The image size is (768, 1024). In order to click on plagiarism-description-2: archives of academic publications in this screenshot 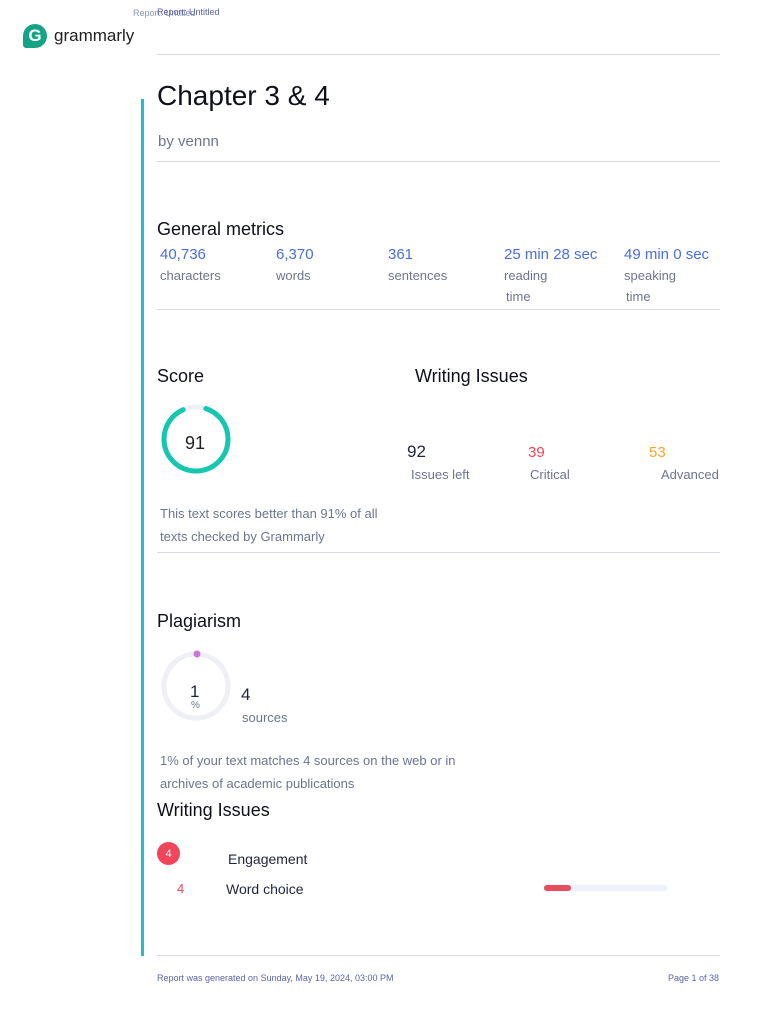, I will do `click(257, 783)`.